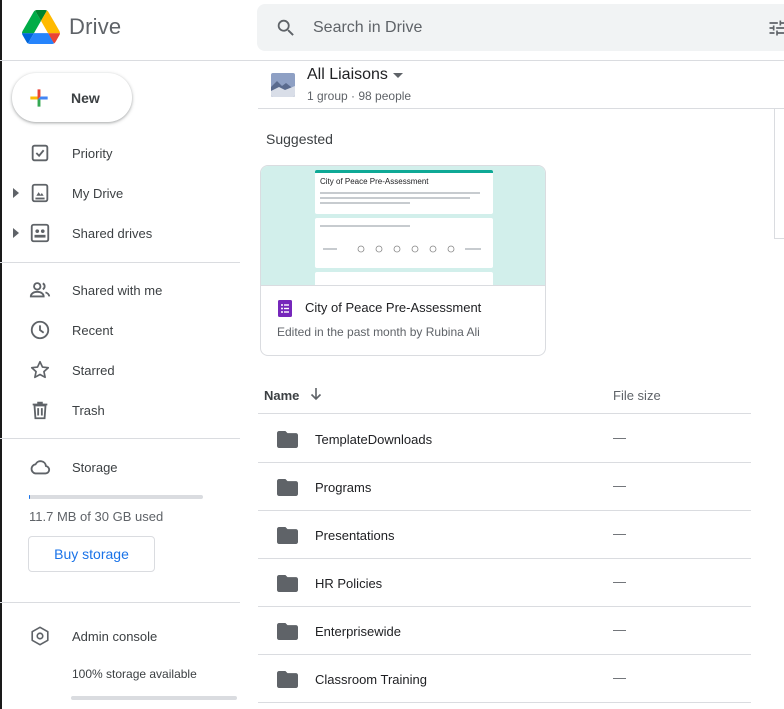 Image resolution: width=784 pixels, height=709 pixels. Describe the element at coordinates (523, 27) in the screenshot. I see `search-input` at that location.